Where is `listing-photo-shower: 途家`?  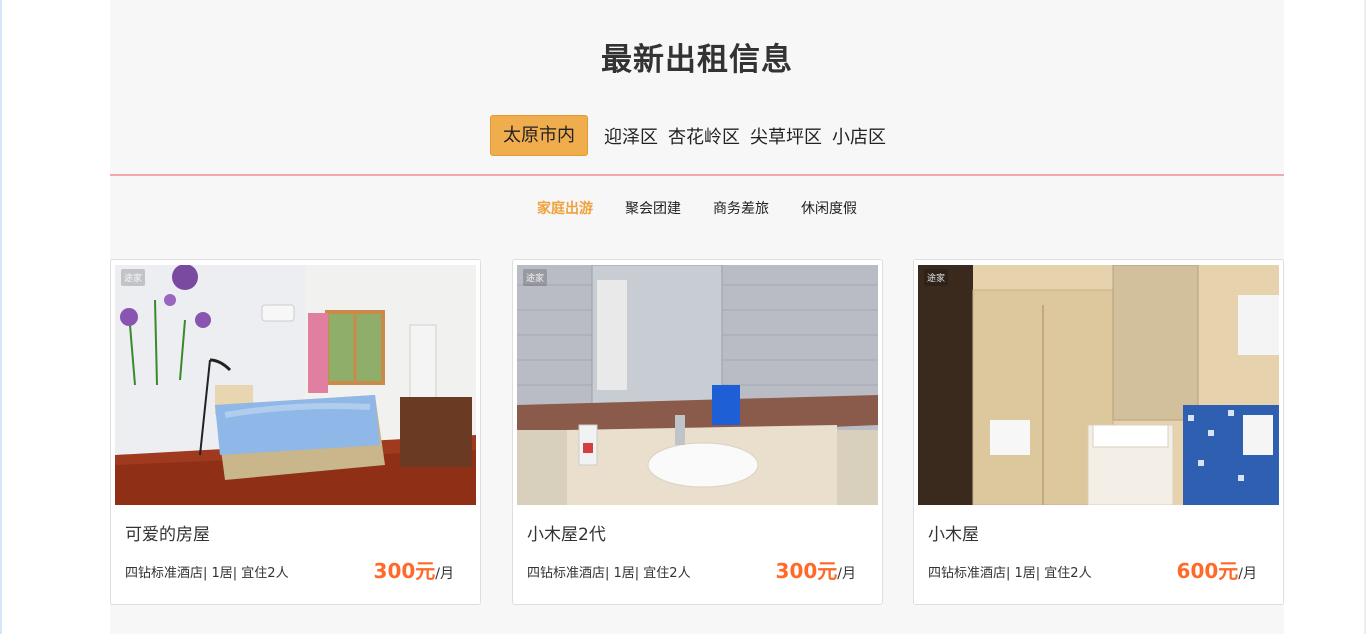 listing-photo-shower: 途家 is located at coordinates (1098, 385).